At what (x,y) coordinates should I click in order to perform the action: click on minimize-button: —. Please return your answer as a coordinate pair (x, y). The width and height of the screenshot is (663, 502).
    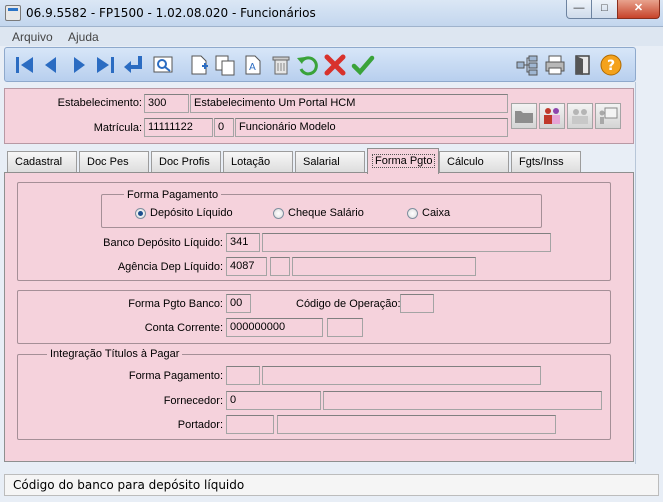
    Looking at the image, I should click on (579, 9).